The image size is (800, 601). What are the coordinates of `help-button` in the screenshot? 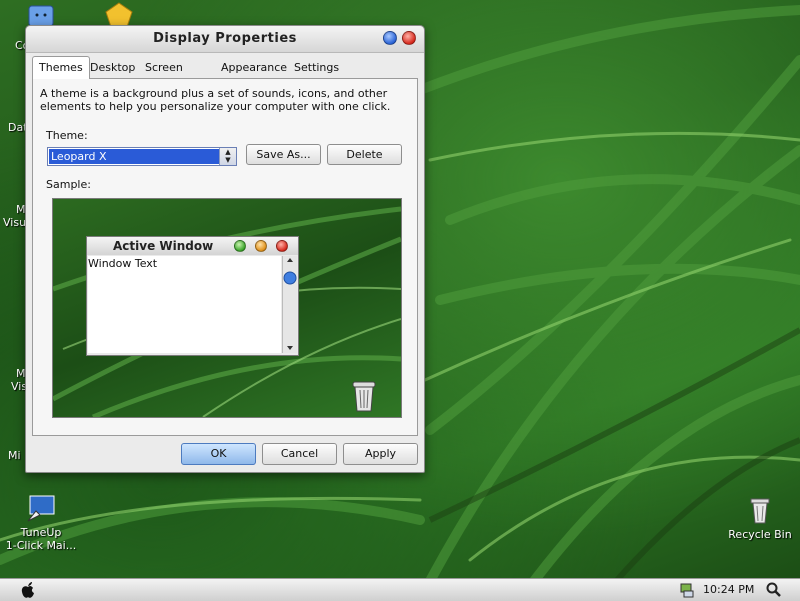 It's located at (390, 38).